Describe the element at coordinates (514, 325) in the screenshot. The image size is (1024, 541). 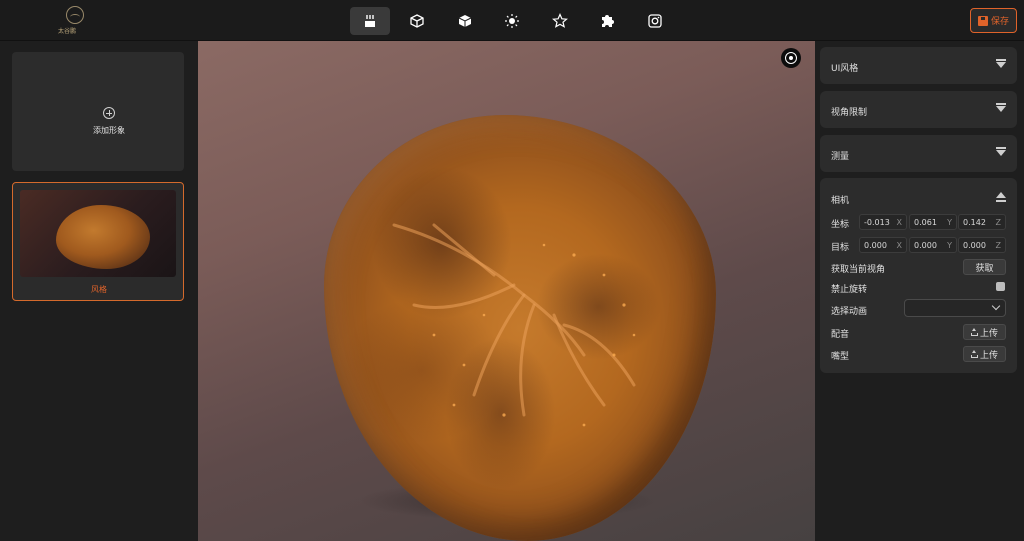
I see `insect-inclusion` at that location.